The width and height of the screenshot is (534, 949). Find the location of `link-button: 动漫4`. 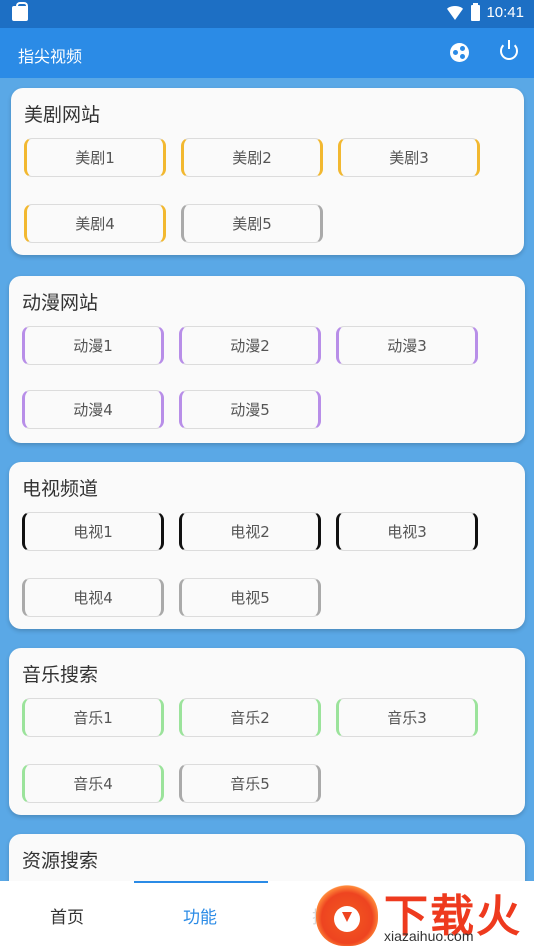

link-button: 动漫4 is located at coordinates (93, 409).